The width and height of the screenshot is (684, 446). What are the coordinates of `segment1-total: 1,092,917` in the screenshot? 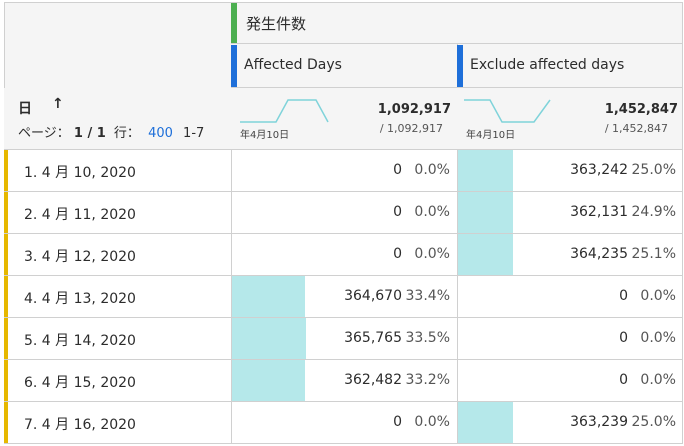 It's located at (414, 109).